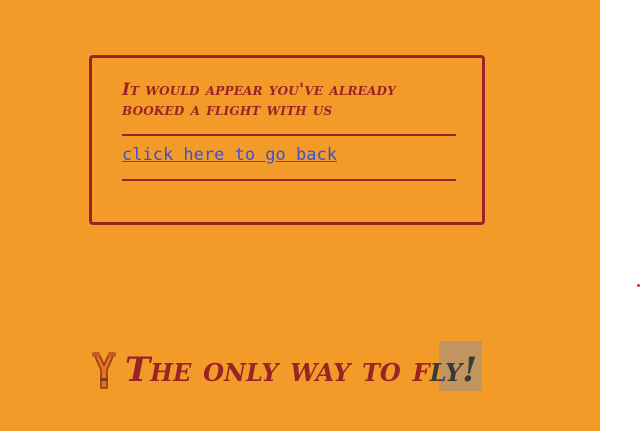  Describe the element at coordinates (638, 285) in the screenshot. I see `edge-dot` at that location.